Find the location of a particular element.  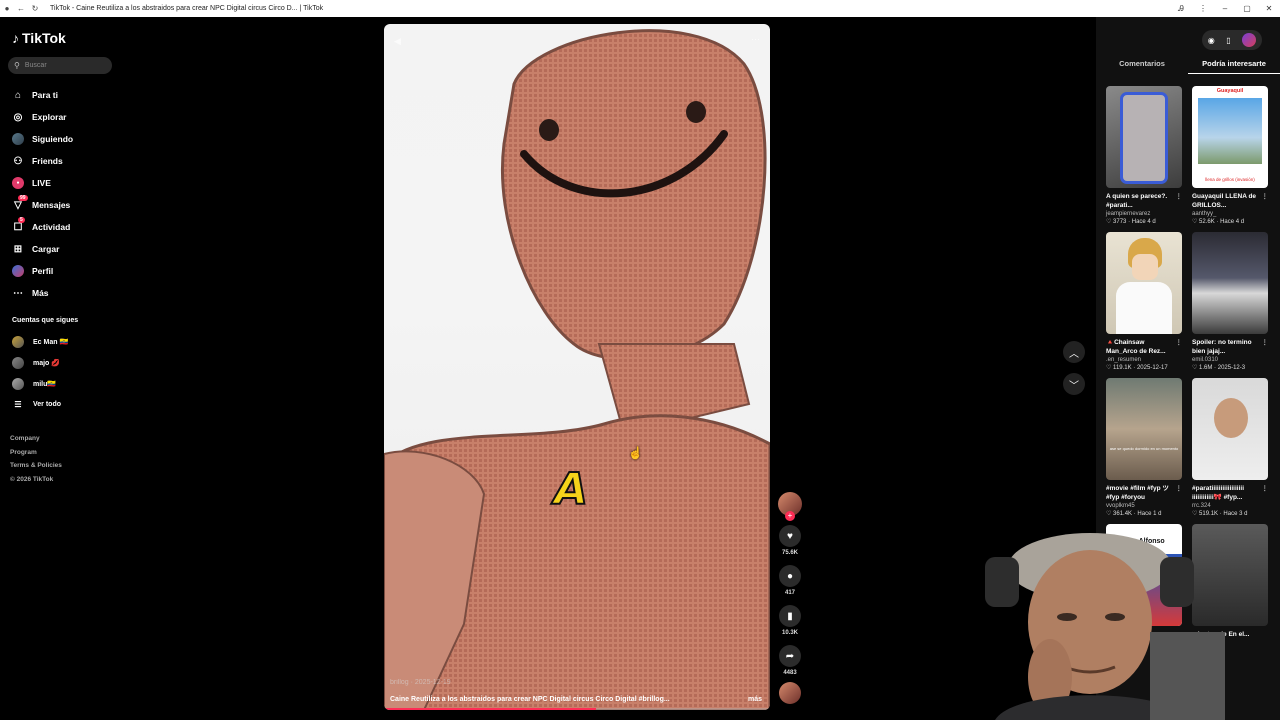

share-icon: ➦ is located at coordinates (790, 656).